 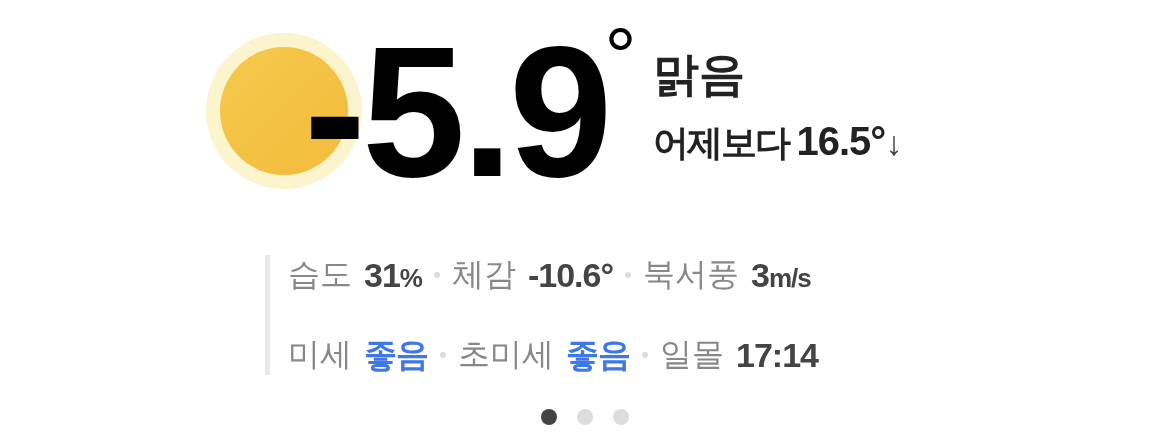 What do you see at coordinates (620, 57) in the screenshot?
I see `degree-sign: °` at bounding box center [620, 57].